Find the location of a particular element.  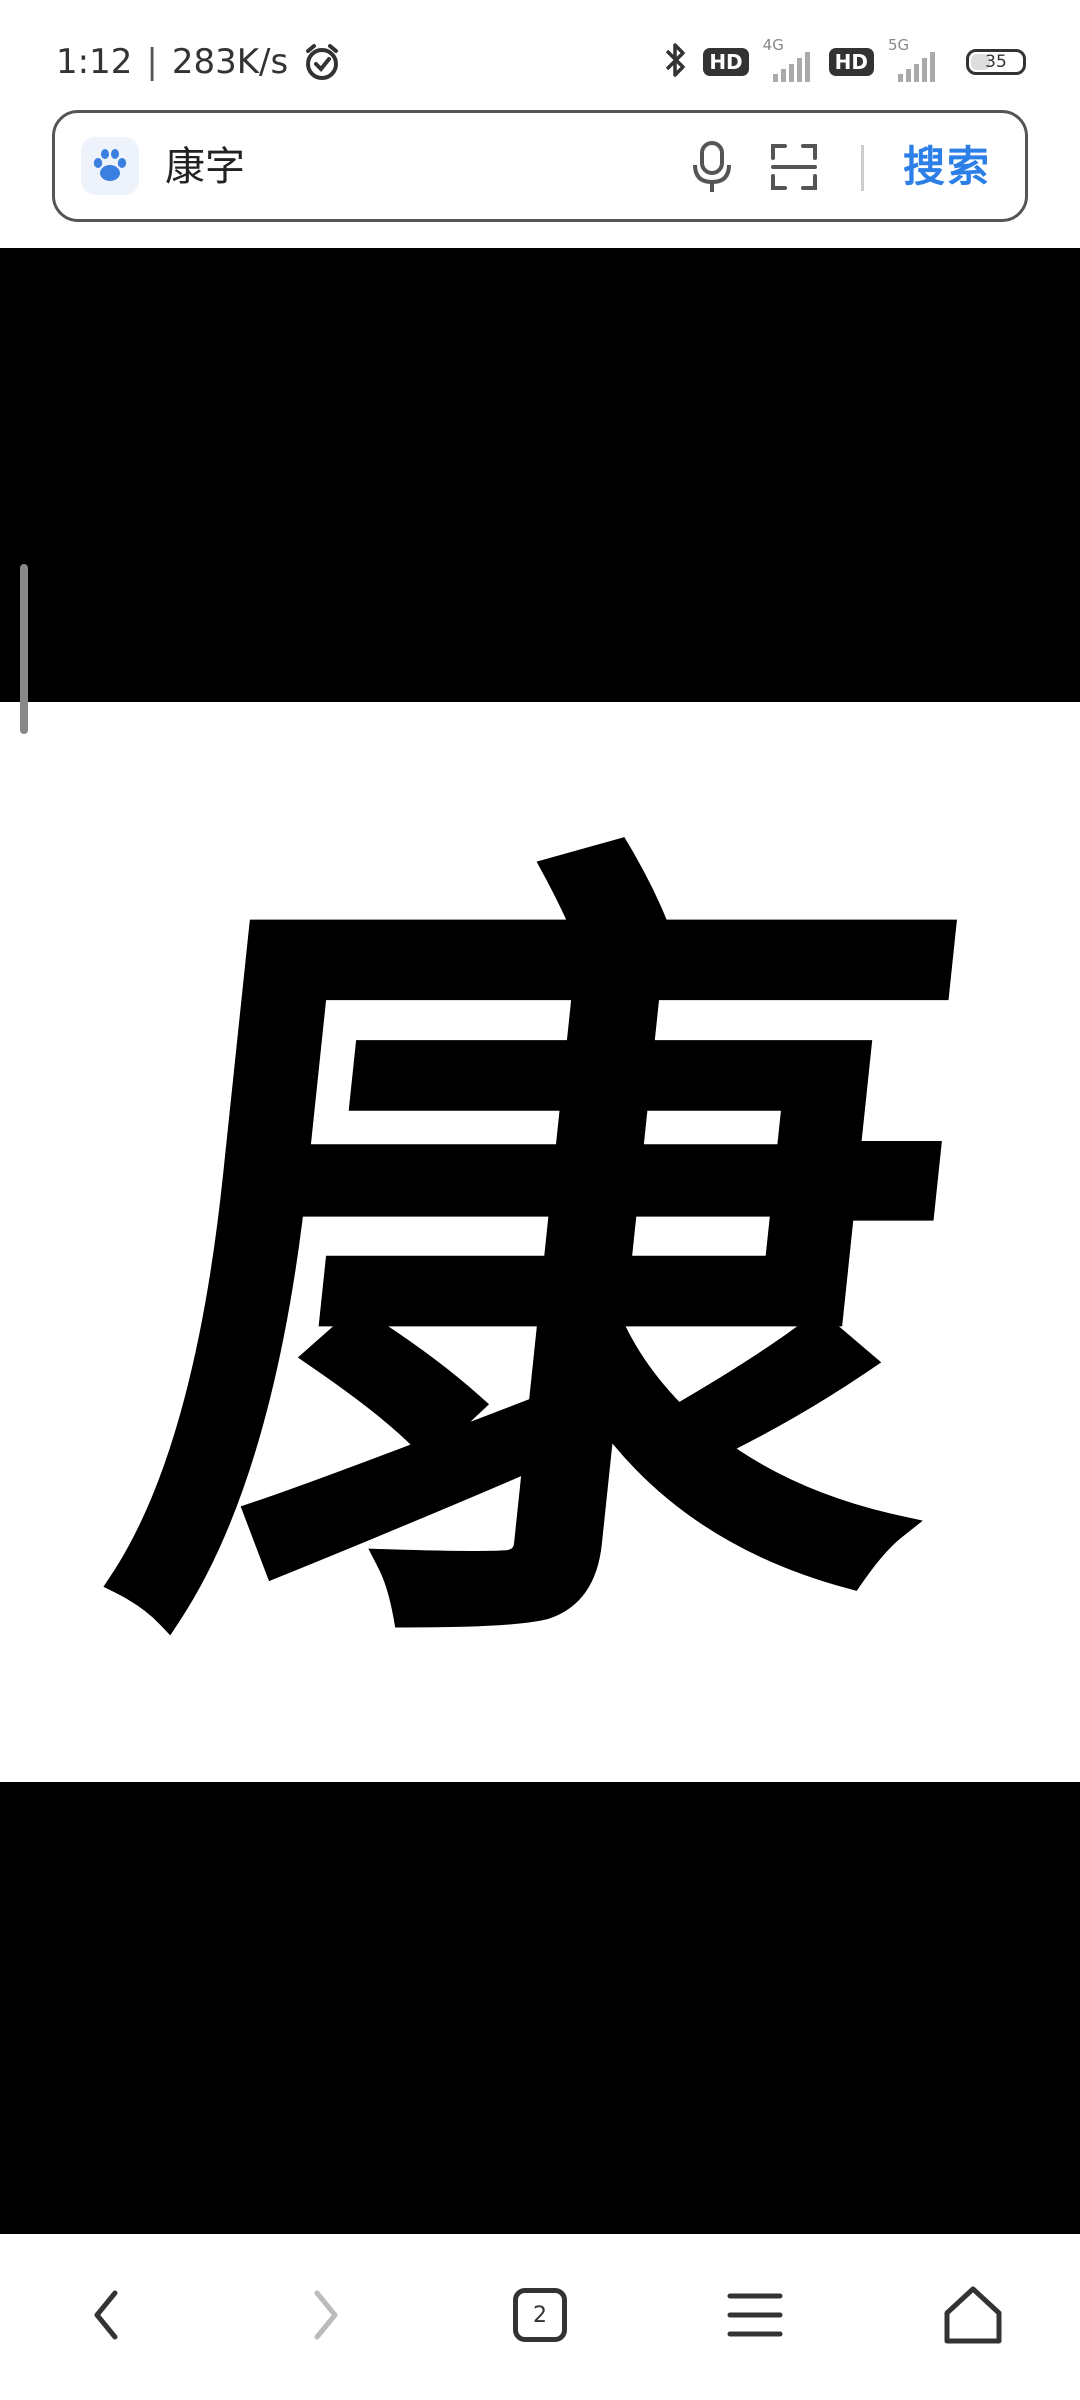

status-time: 1:12 is located at coordinates (94, 62).